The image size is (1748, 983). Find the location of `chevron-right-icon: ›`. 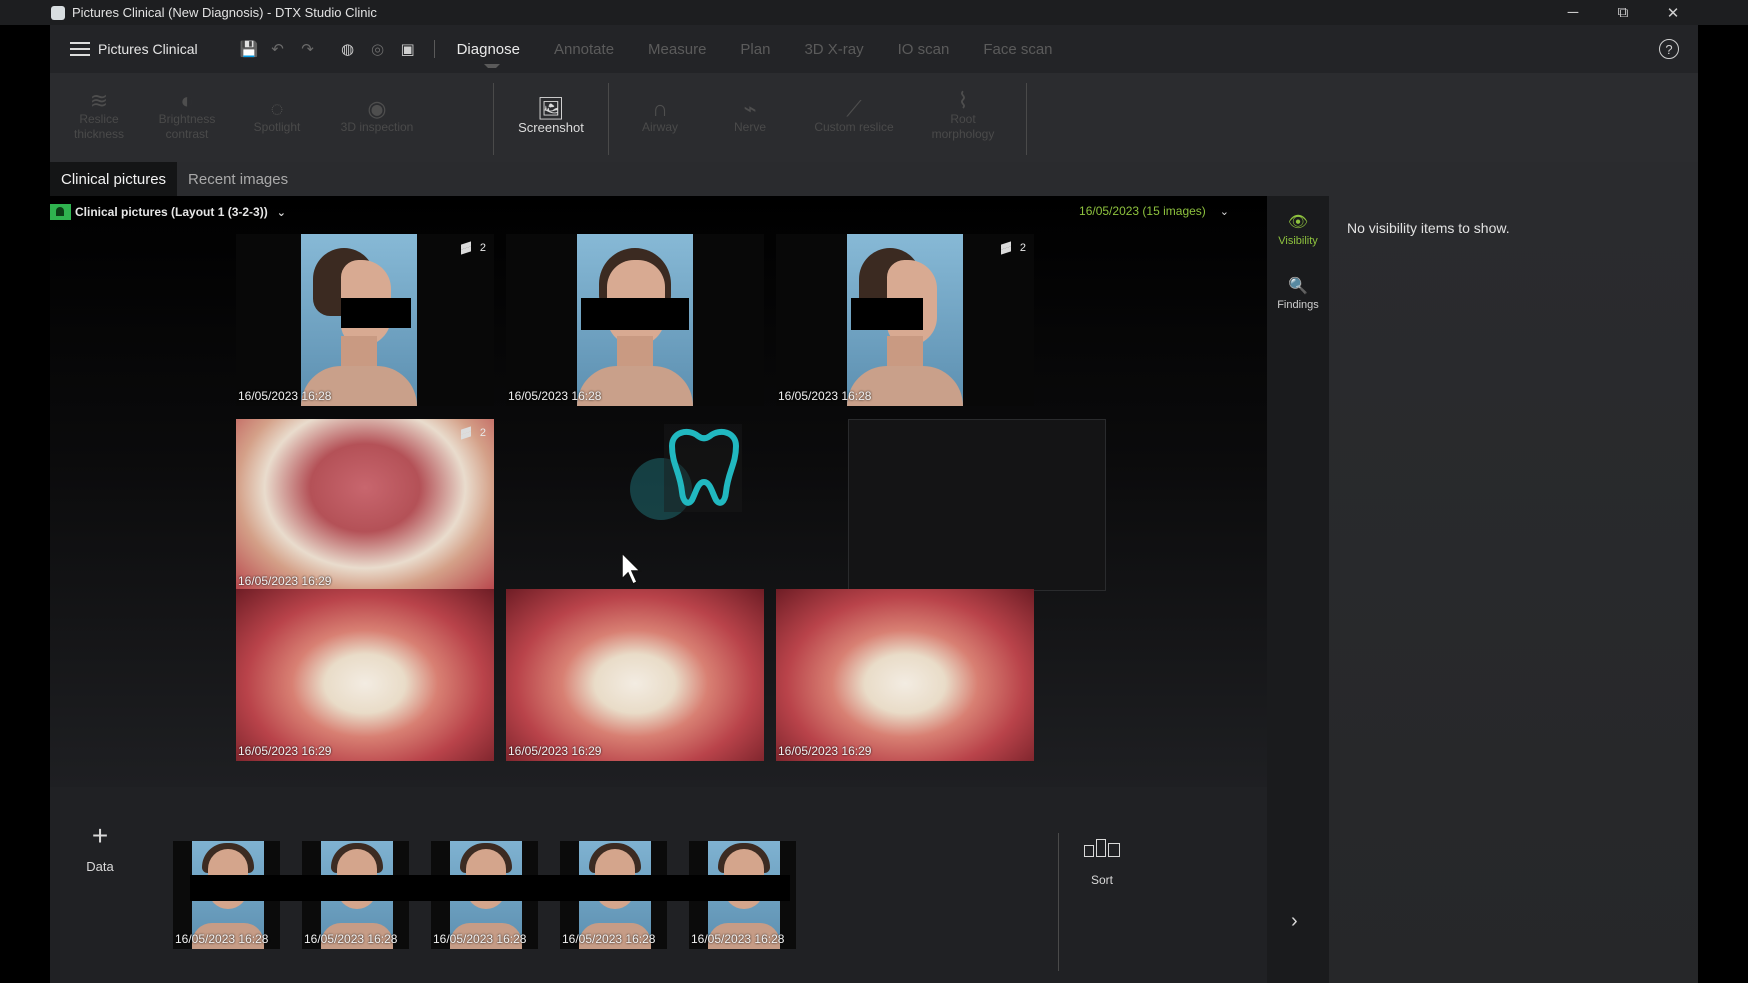

chevron-right-icon: › is located at coordinates (1294, 921).